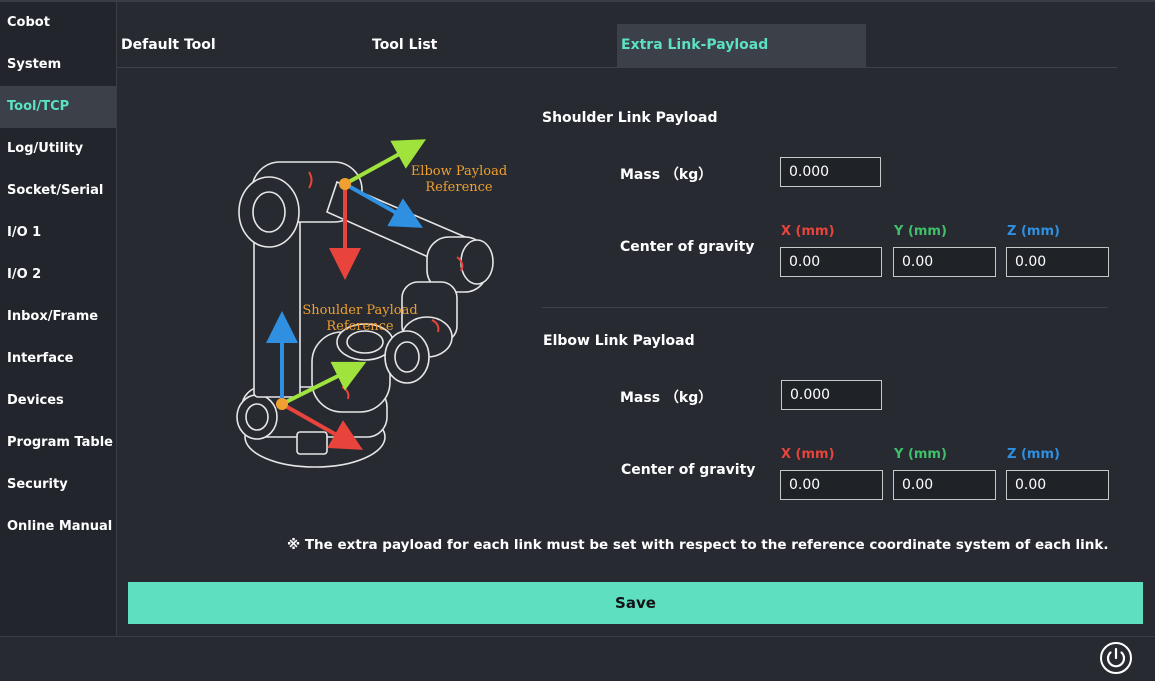 The width and height of the screenshot is (1155, 681). Describe the element at coordinates (493, 45) in the screenshot. I see `tab-tool-list: Tool List` at that location.